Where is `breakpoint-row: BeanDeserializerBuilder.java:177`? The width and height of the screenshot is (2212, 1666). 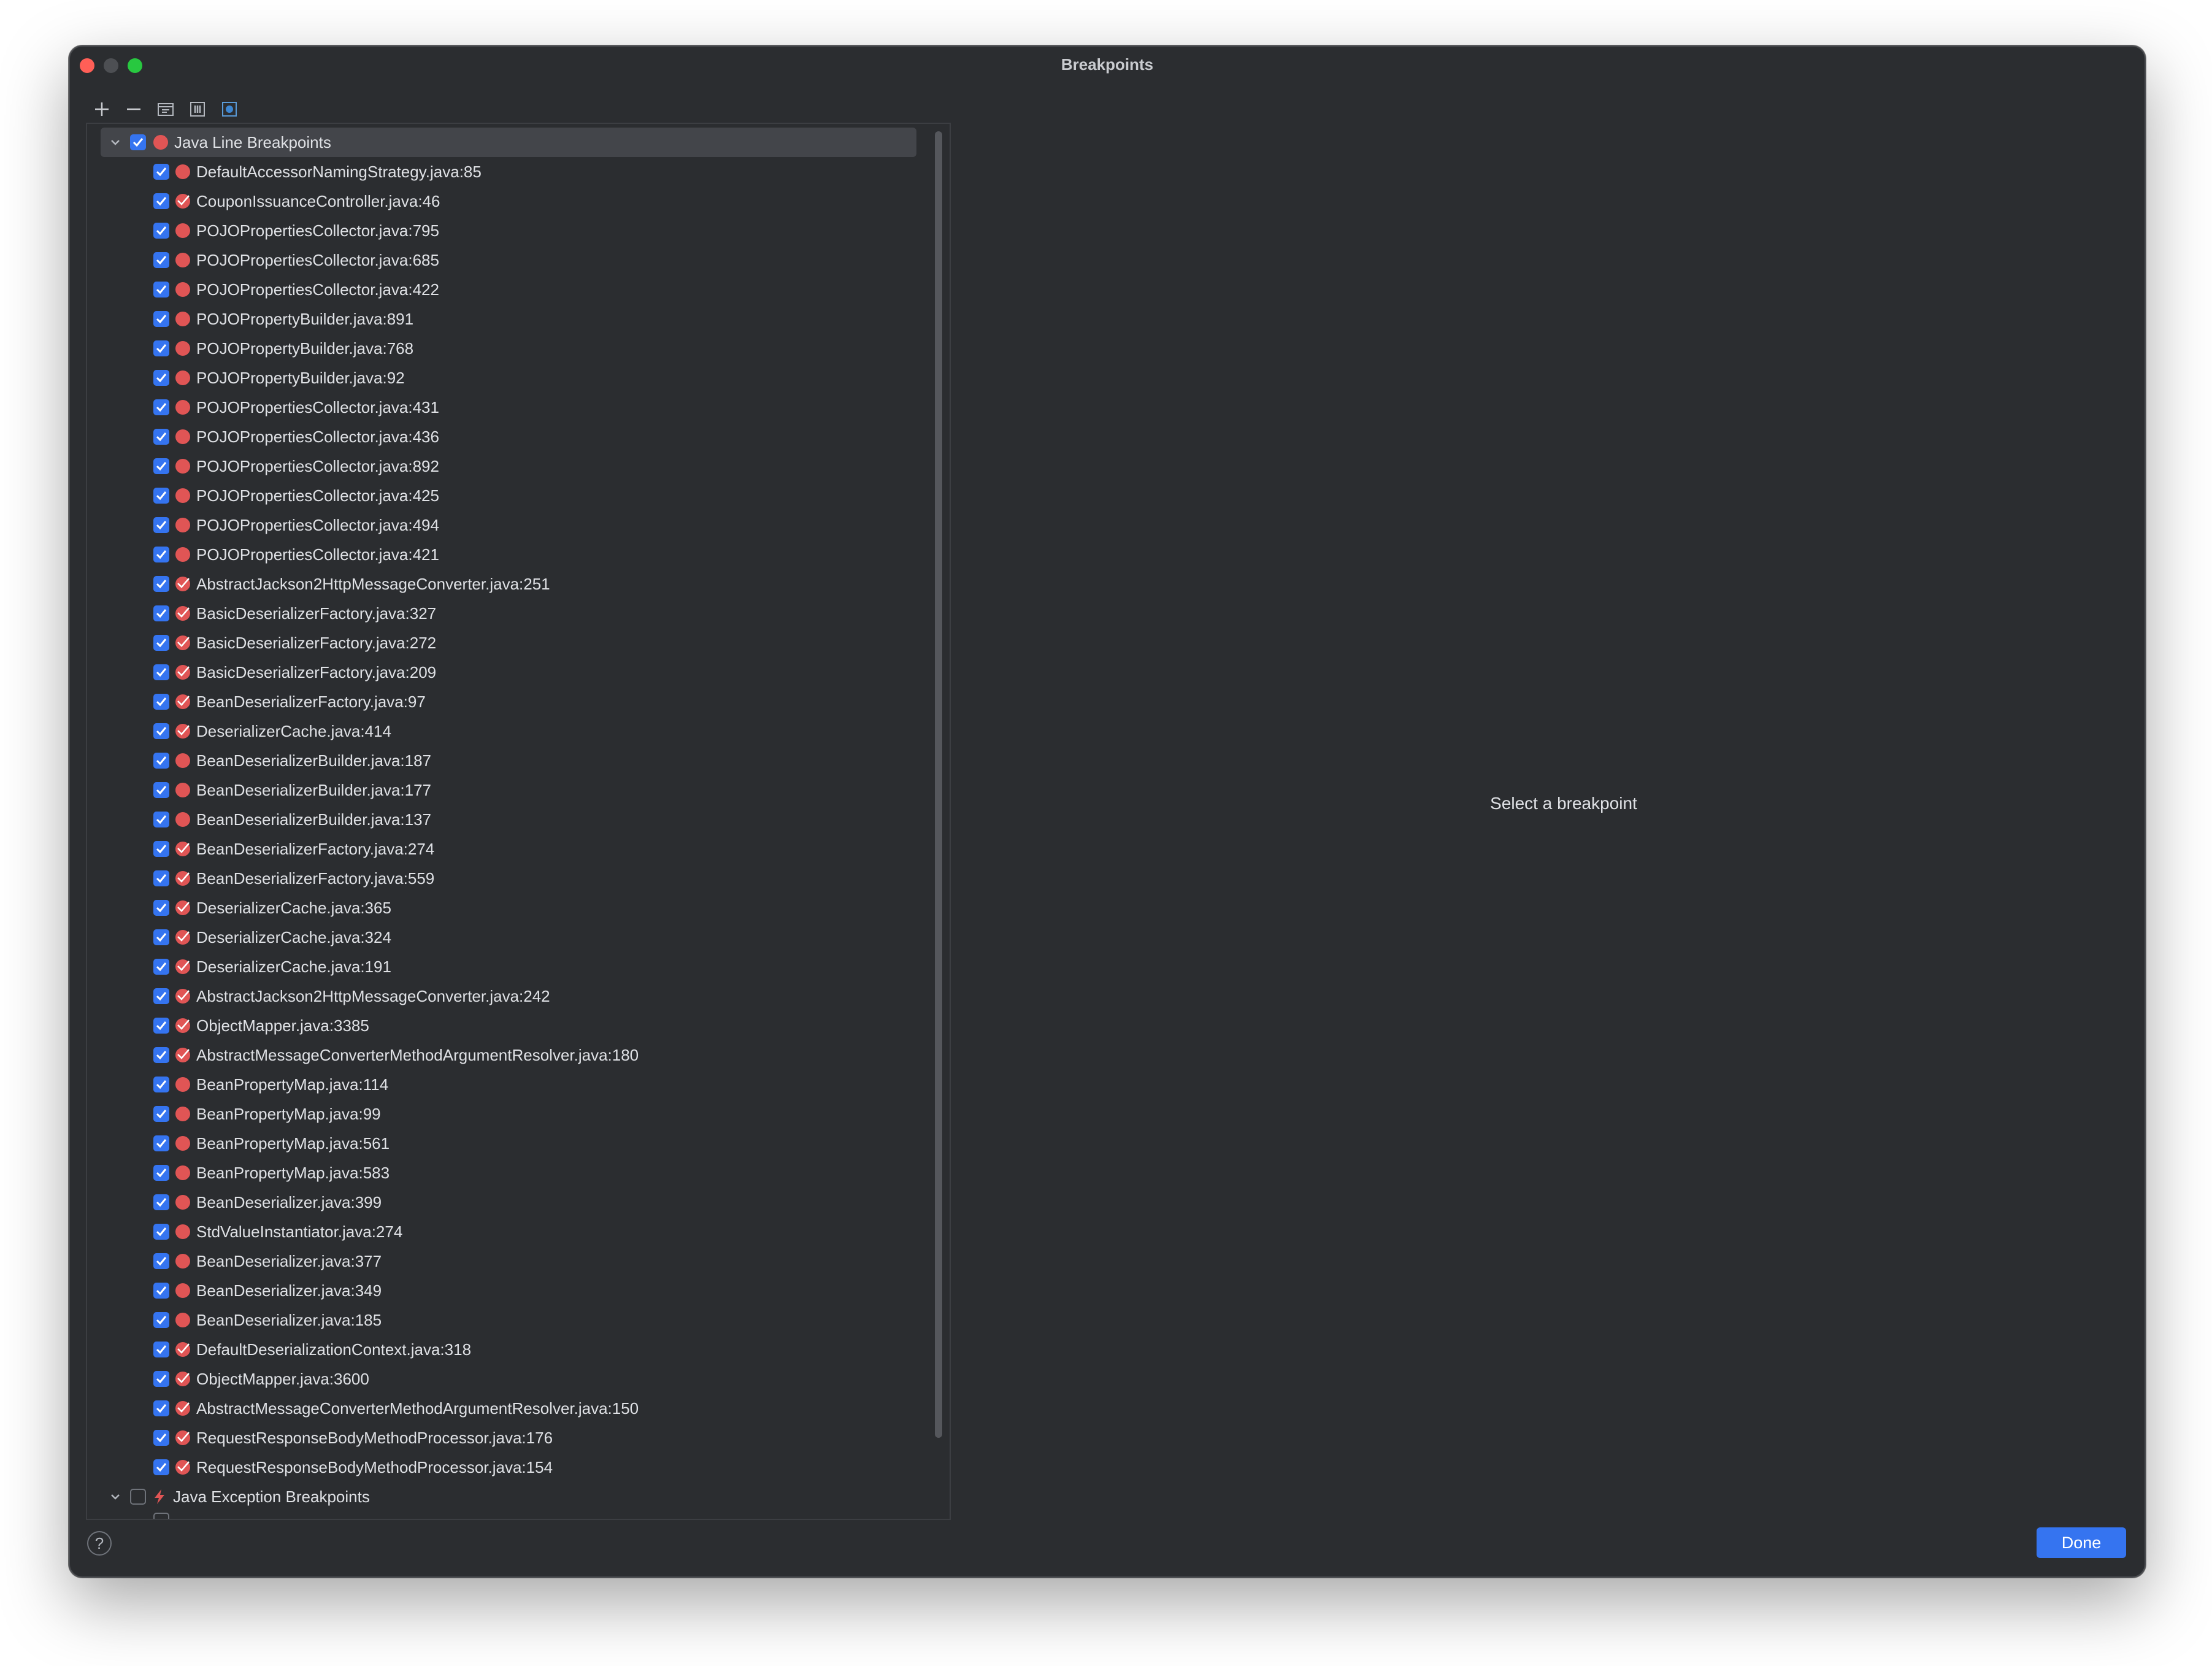
breakpoint-row: BeanDeserializerBuilder.java:177 is located at coordinates (504, 790).